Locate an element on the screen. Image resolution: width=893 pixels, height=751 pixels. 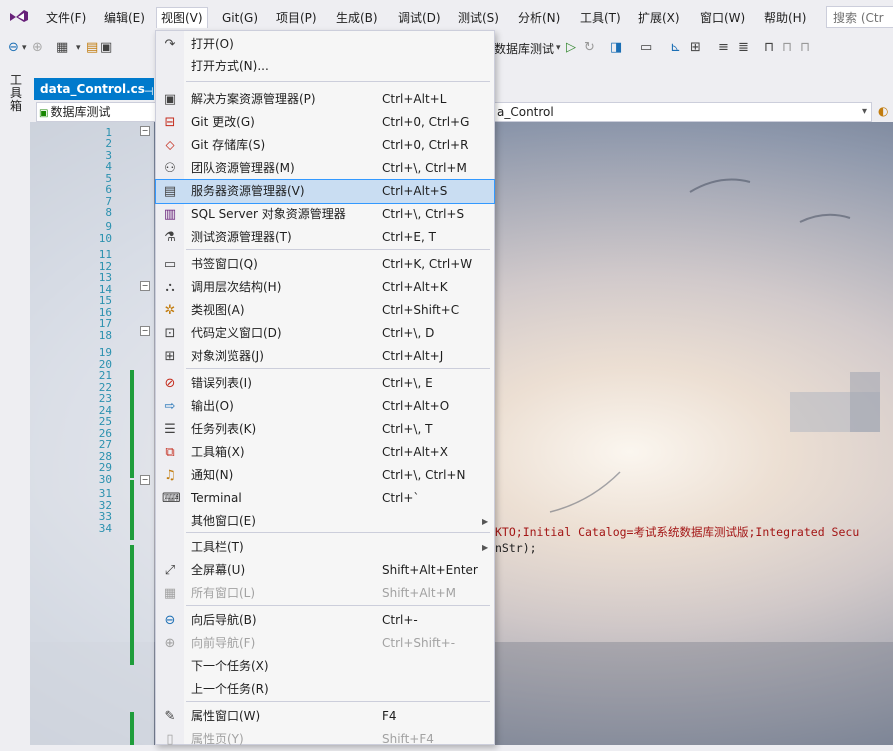
menu-git: Git(G) is located at coordinates (240, 18).